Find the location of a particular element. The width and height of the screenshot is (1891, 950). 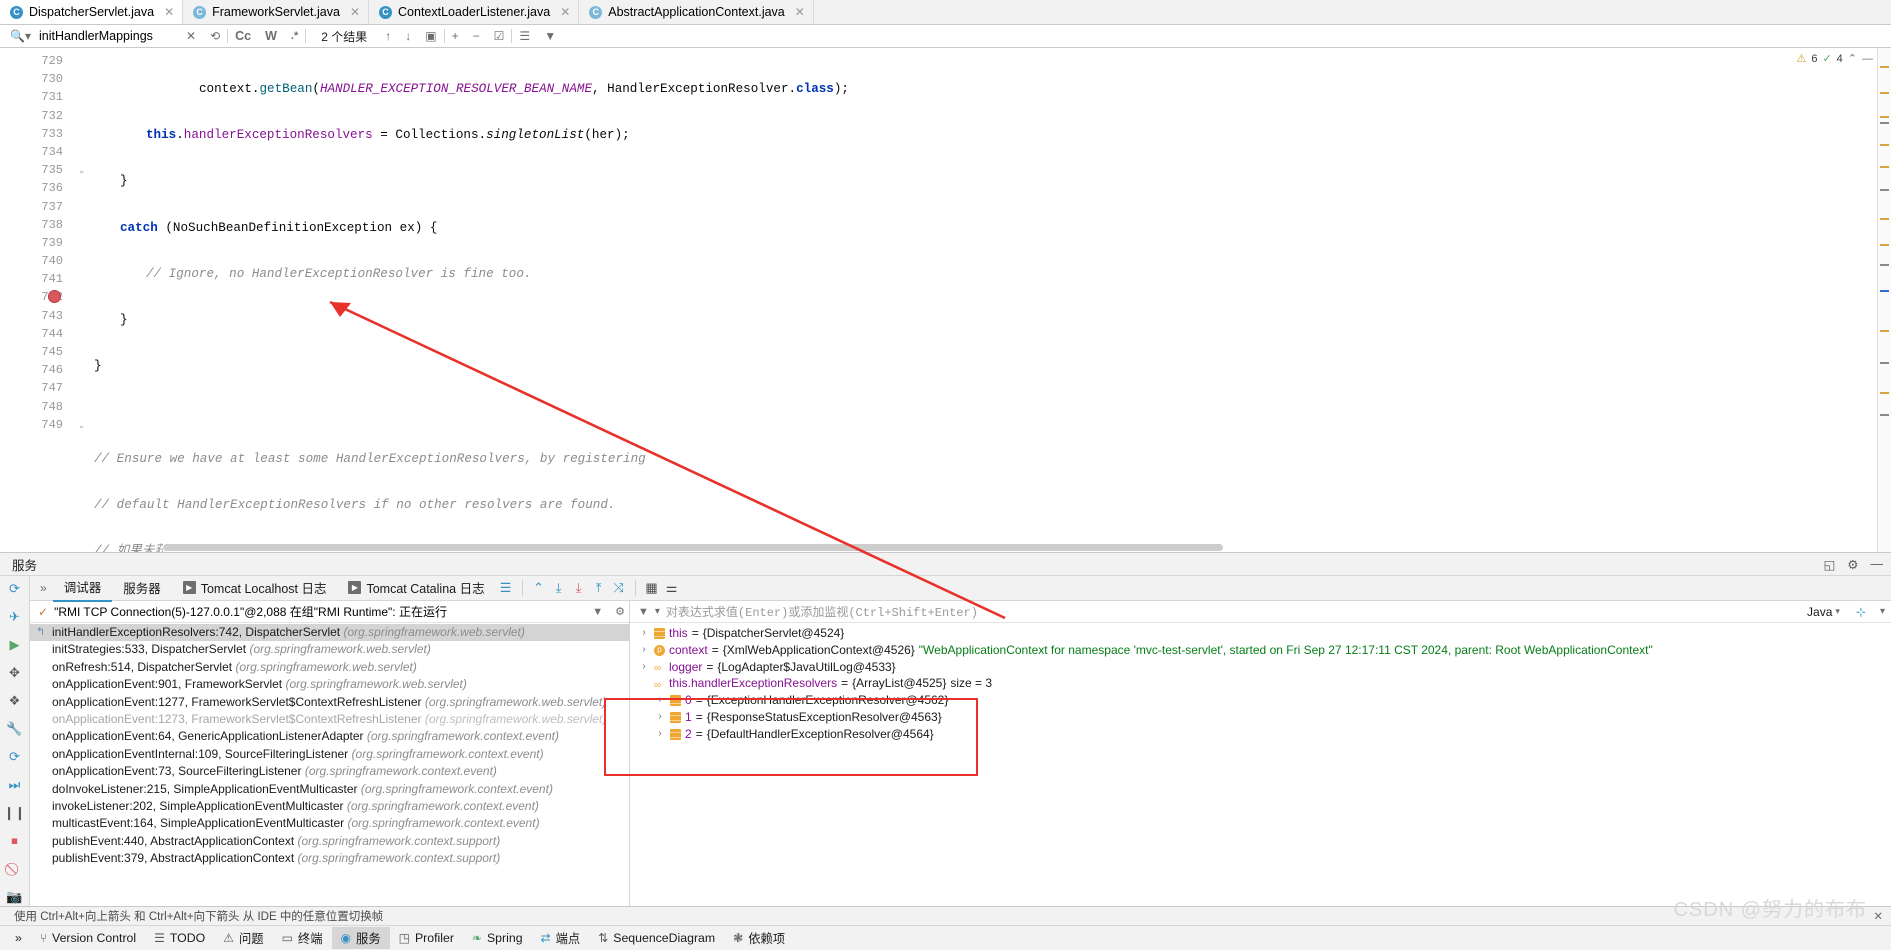

editor-tab-abstractapplicationcontext: C AbstractApplicationContext.java ✕ is located at coordinates (696, 12).